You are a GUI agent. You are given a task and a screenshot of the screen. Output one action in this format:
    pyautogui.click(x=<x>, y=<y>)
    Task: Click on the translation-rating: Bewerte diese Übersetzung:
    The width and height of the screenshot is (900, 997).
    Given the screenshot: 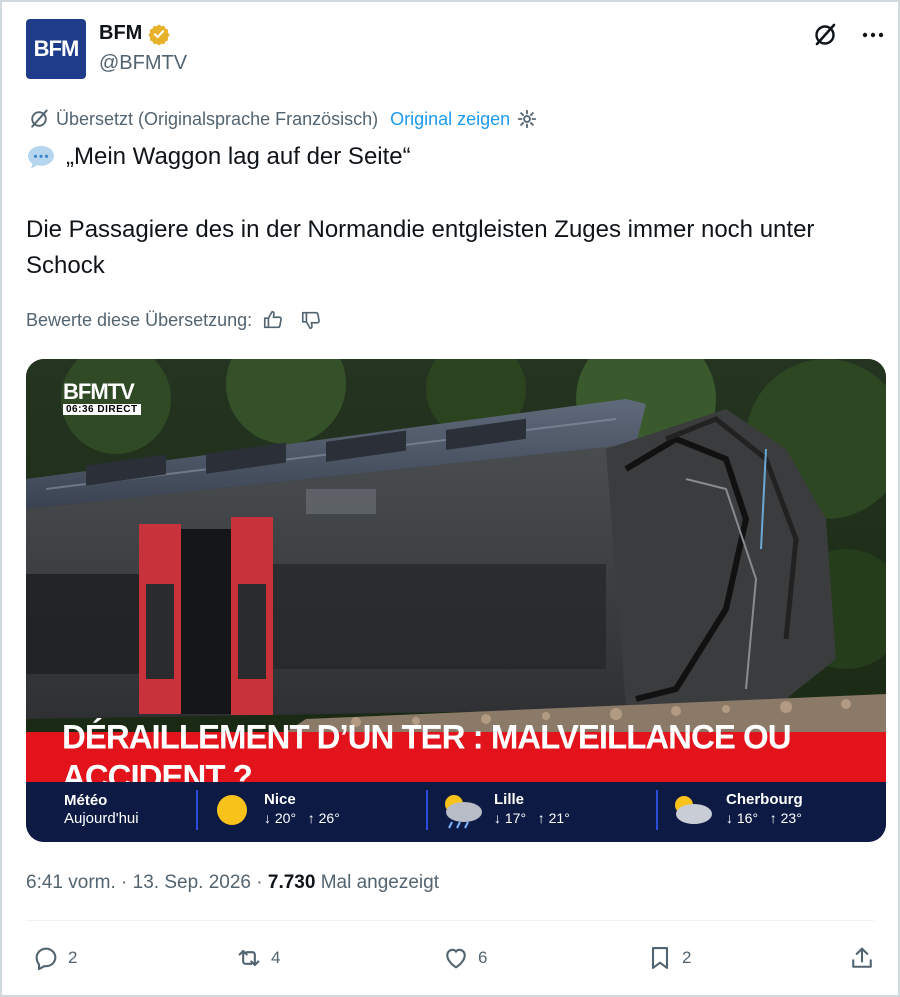 What is the action you would take?
    pyautogui.click(x=174, y=320)
    